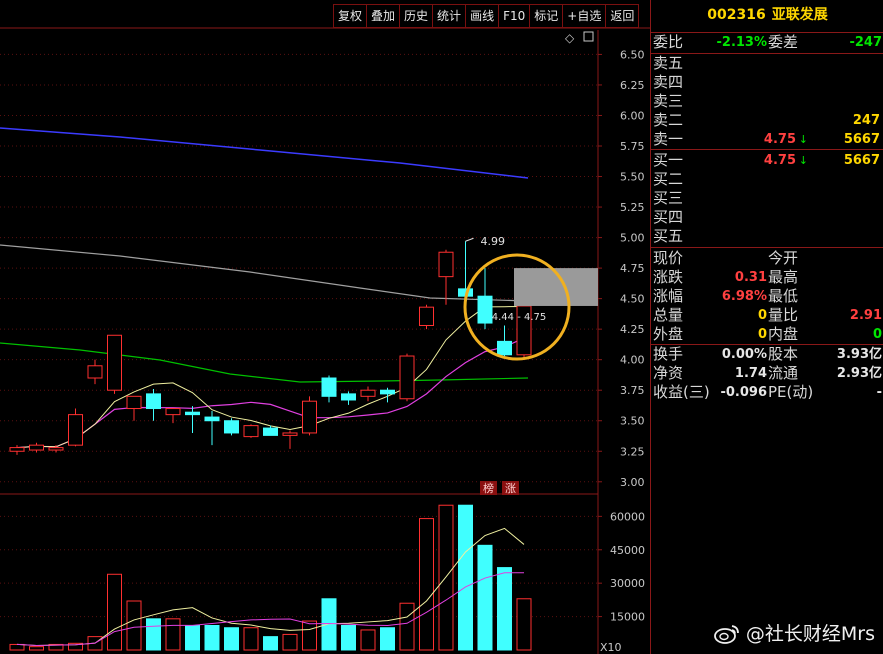 Image resolution: width=883 pixels, height=654 pixels. Describe the element at coordinates (668, 42) in the screenshot. I see `weibi-label: 委比` at that location.